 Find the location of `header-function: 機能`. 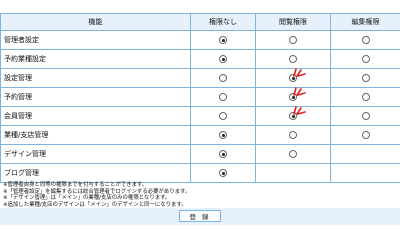

header-function: 機能 is located at coordinates (95, 22).